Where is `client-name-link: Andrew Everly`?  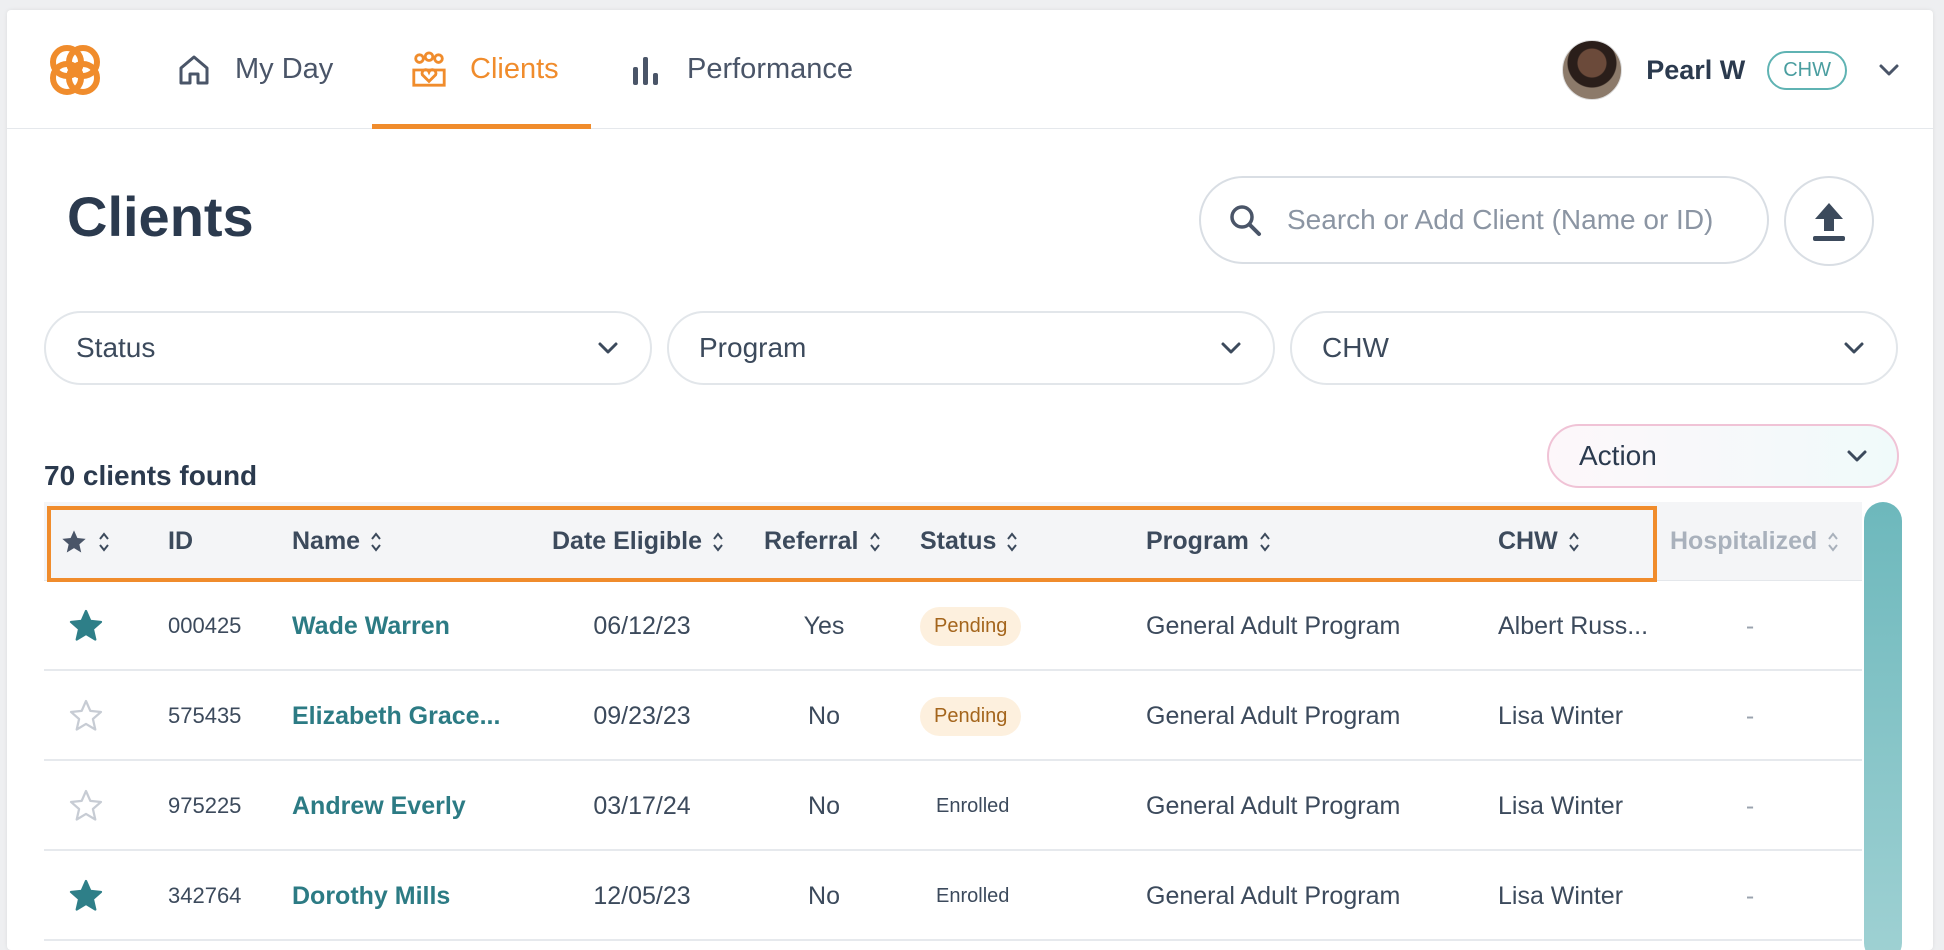
client-name-link: Andrew Everly is located at coordinates (379, 806).